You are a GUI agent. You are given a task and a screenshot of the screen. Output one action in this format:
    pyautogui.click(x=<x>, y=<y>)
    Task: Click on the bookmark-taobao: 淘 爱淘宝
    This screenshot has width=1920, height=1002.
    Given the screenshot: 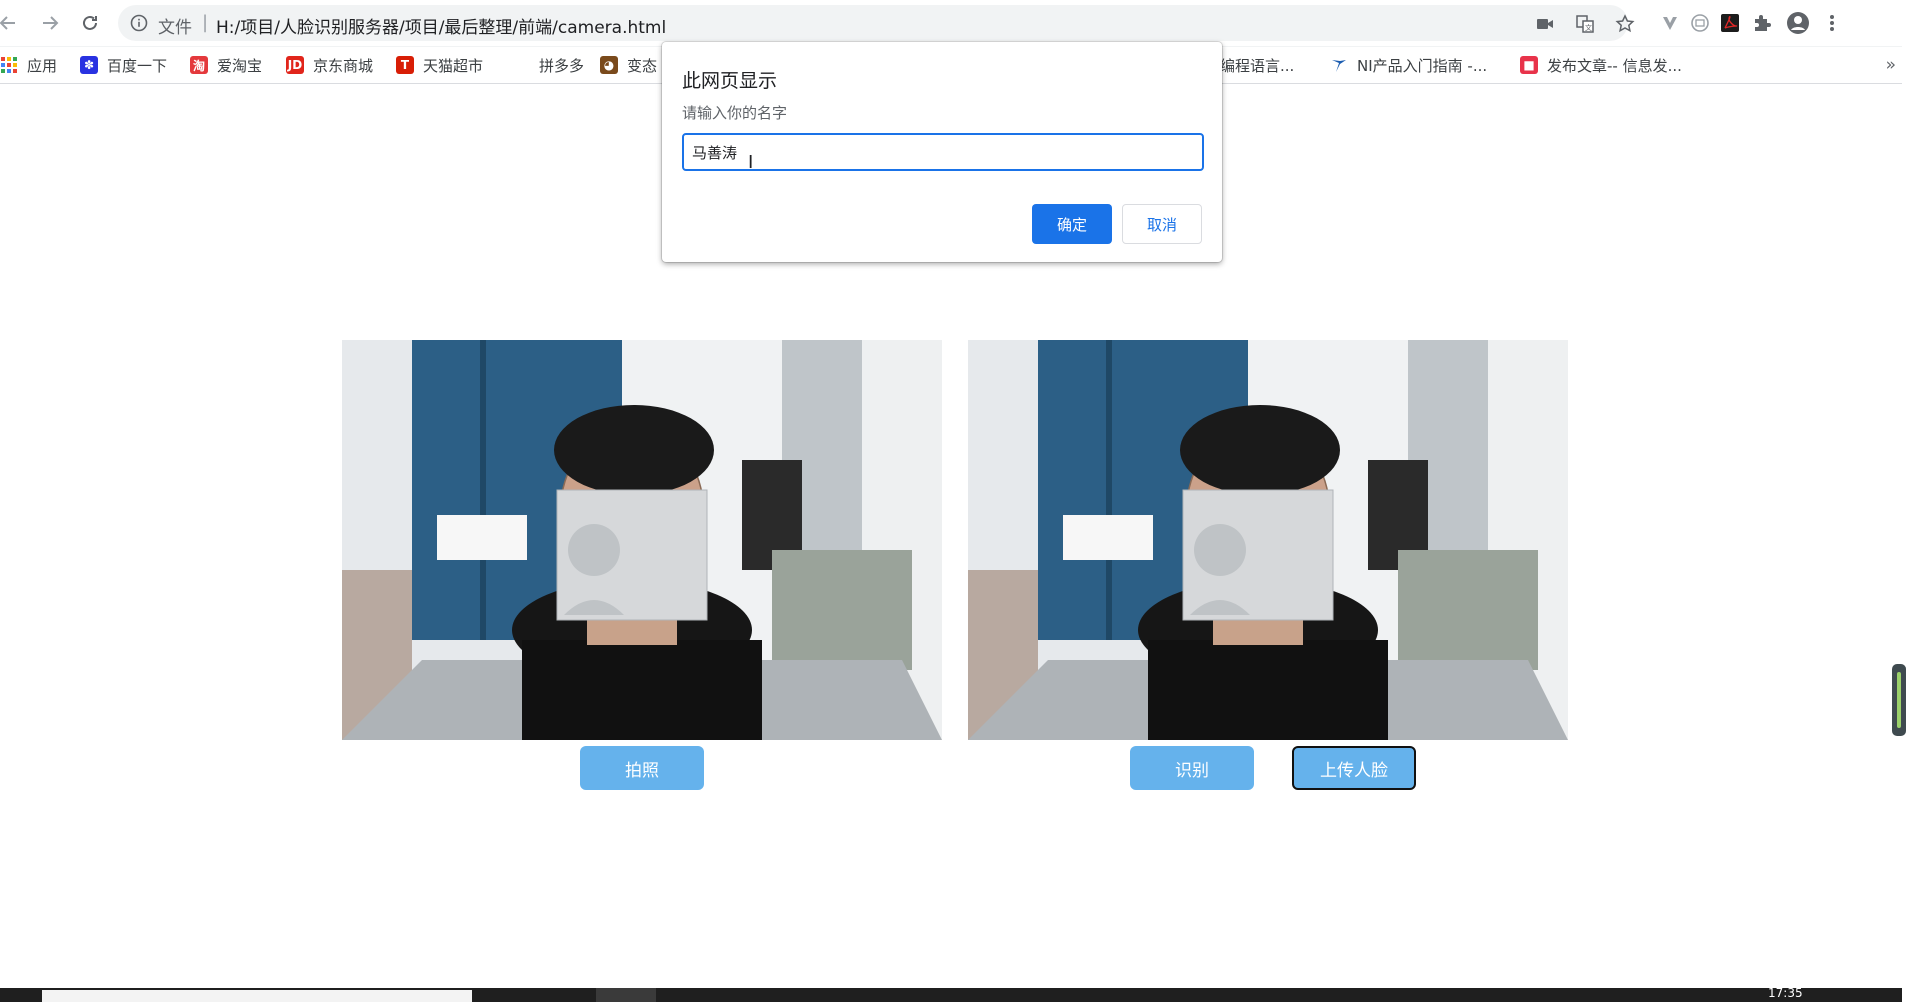 What is the action you would take?
    pyautogui.click(x=226, y=65)
    